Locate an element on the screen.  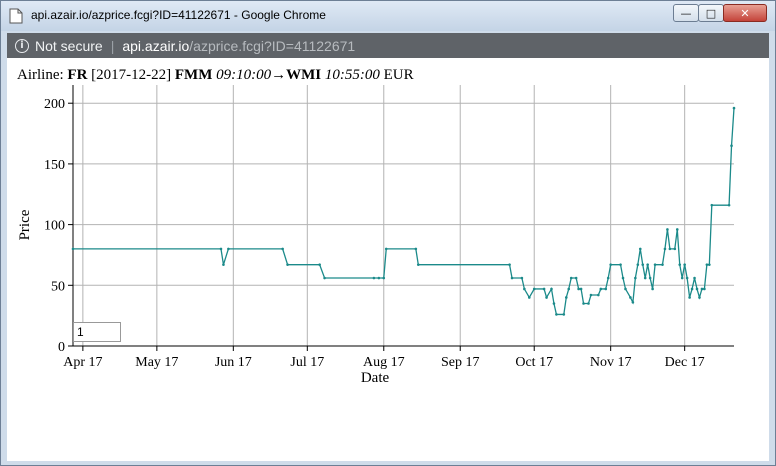
info-icon: i is located at coordinates (22, 45).